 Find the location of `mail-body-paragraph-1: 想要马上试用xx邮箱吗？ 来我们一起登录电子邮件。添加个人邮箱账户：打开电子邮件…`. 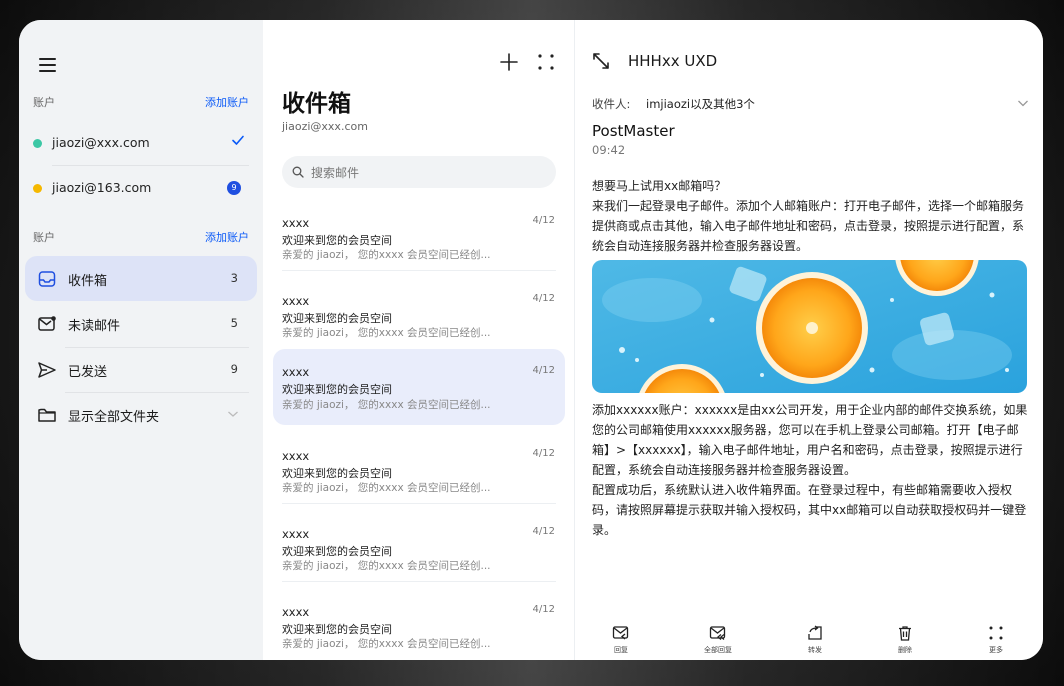

mail-body-paragraph-1: 想要马上试用xx邮箱吗？ 来我们一起登录电子邮件。添加个人邮箱账户：打开电子邮件… is located at coordinates (808, 216).